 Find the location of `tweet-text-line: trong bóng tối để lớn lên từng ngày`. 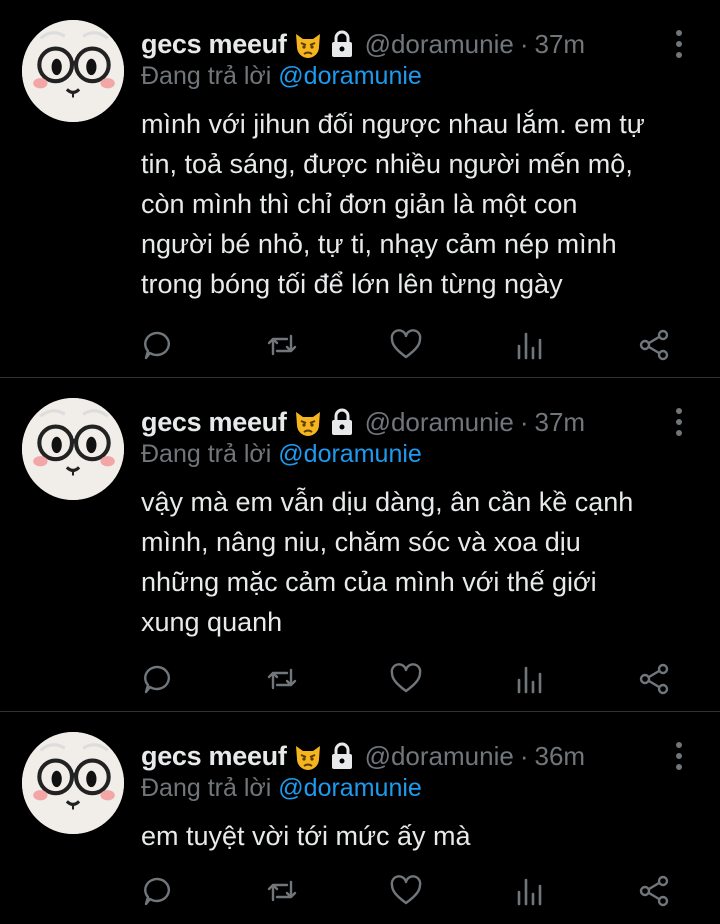

tweet-text-line: trong bóng tối để lớn lên từng ngày is located at coordinates (352, 284).